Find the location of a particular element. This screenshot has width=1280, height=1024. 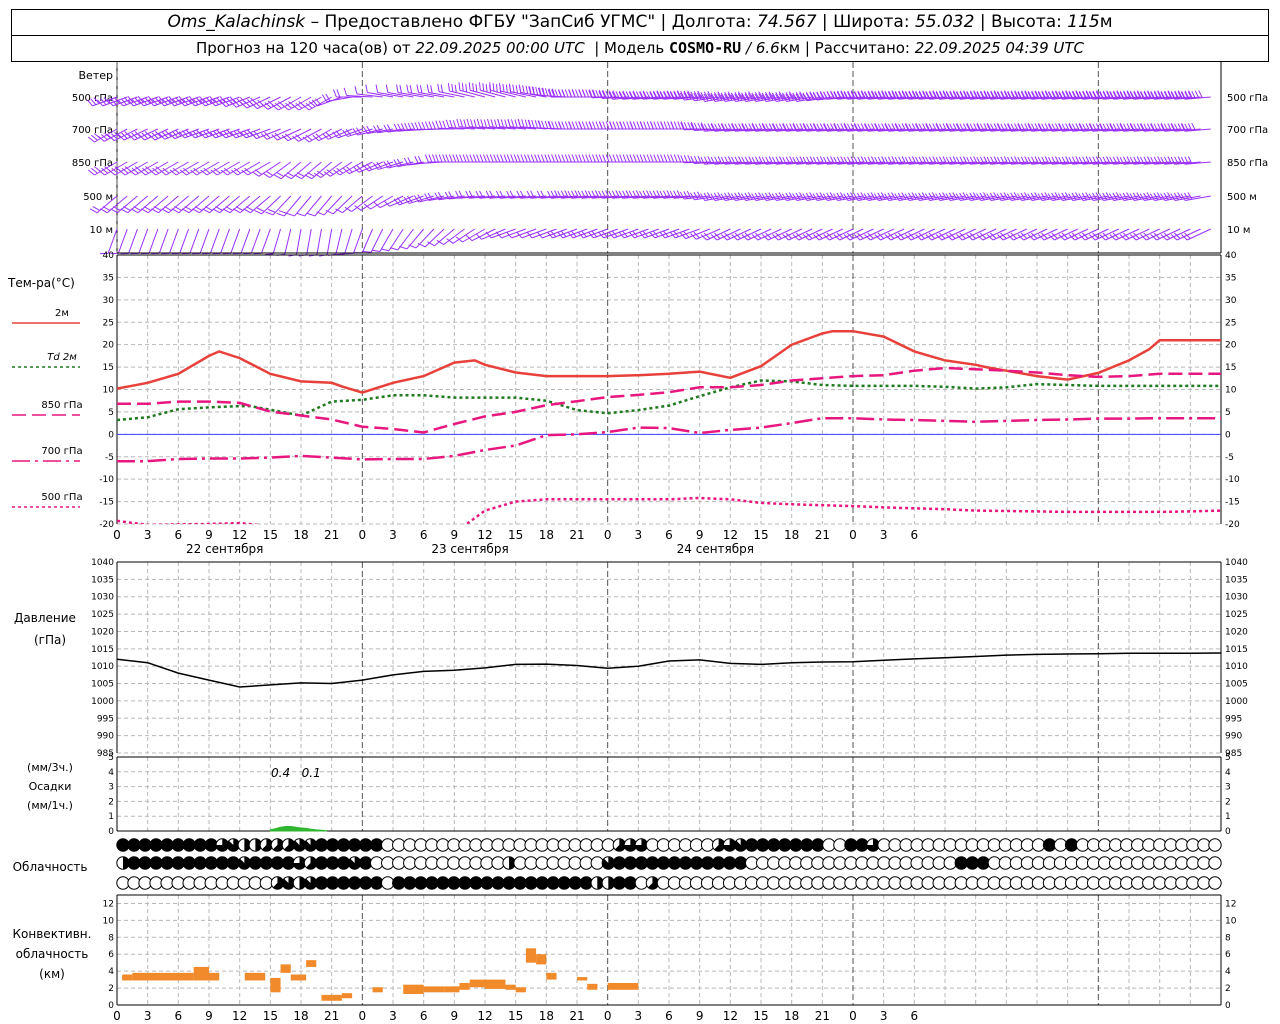

temp-hour-label: 12 is located at coordinates (730, 535).